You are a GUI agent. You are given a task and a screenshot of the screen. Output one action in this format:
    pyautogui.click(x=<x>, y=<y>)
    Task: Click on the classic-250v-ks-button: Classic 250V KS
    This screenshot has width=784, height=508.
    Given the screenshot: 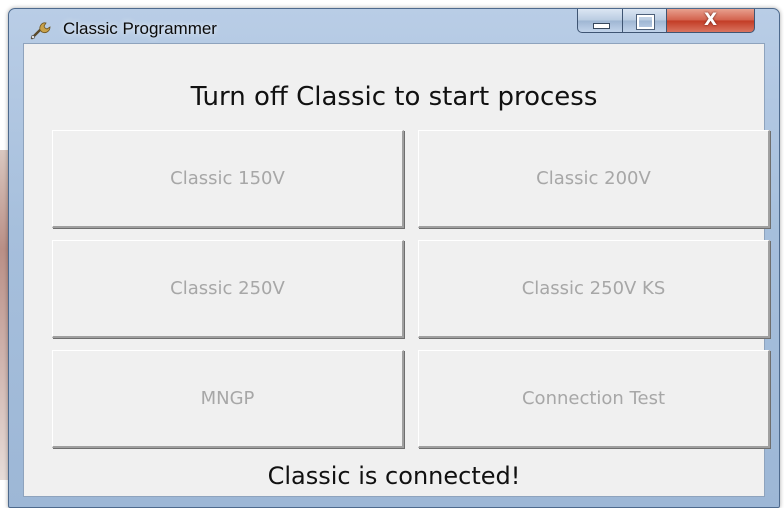 What is the action you would take?
    pyautogui.click(x=594, y=289)
    